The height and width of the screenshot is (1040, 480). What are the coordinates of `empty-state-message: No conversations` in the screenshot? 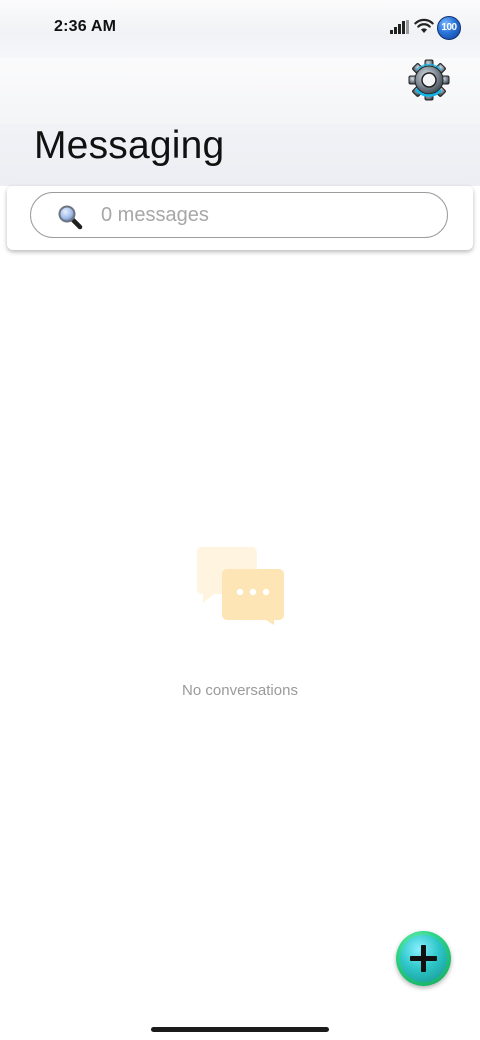 It's located at (240, 690).